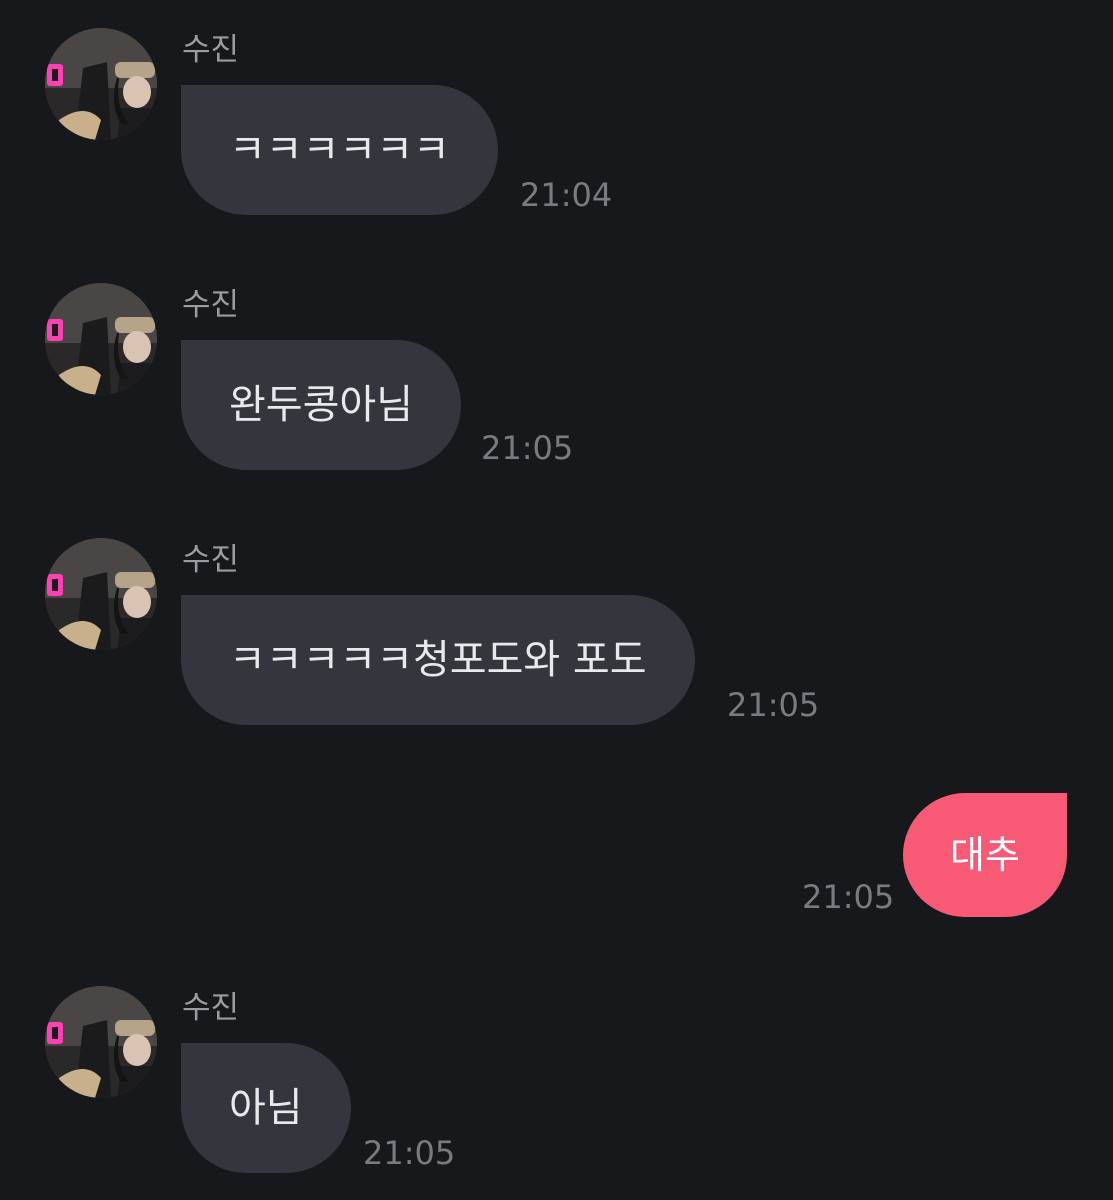 The image size is (1113, 1200). Describe the element at coordinates (566, 195) in the screenshot. I see `message-time: 21:04` at that location.